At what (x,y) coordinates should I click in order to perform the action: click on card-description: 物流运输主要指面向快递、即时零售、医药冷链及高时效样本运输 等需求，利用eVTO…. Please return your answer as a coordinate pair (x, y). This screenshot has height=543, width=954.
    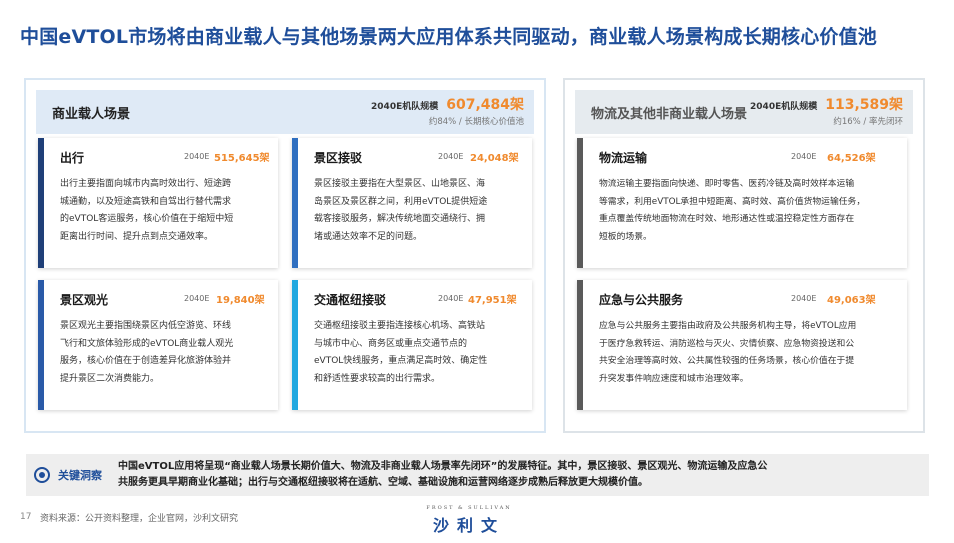
    Looking at the image, I should click on (732, 210).